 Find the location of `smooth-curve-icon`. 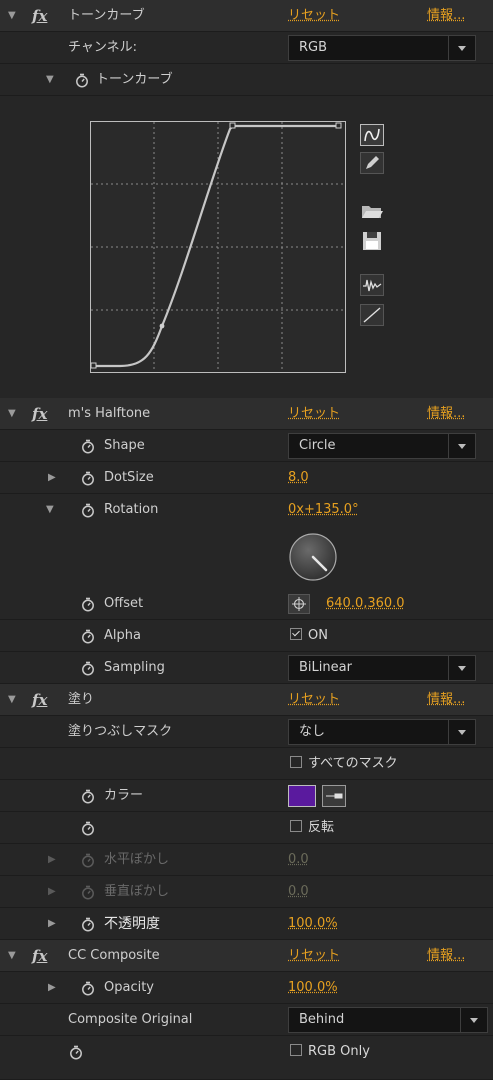

smooth-curve-icon is located at coordinates (372, 285).